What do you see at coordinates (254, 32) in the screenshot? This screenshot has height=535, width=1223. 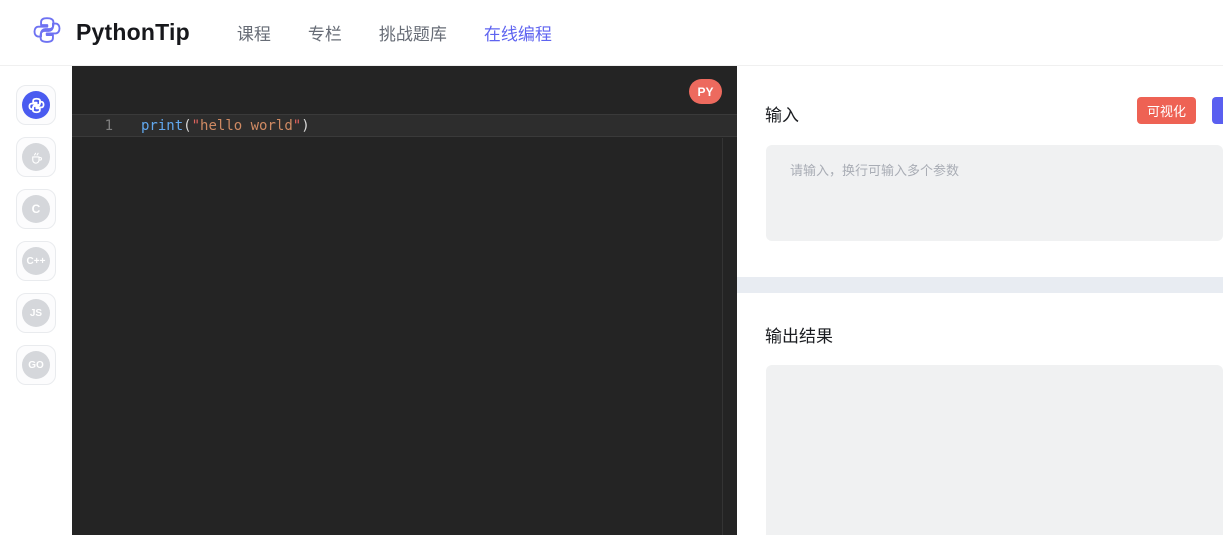 I see `nav-item-courses: 课程` at bounding box center [254, 32].